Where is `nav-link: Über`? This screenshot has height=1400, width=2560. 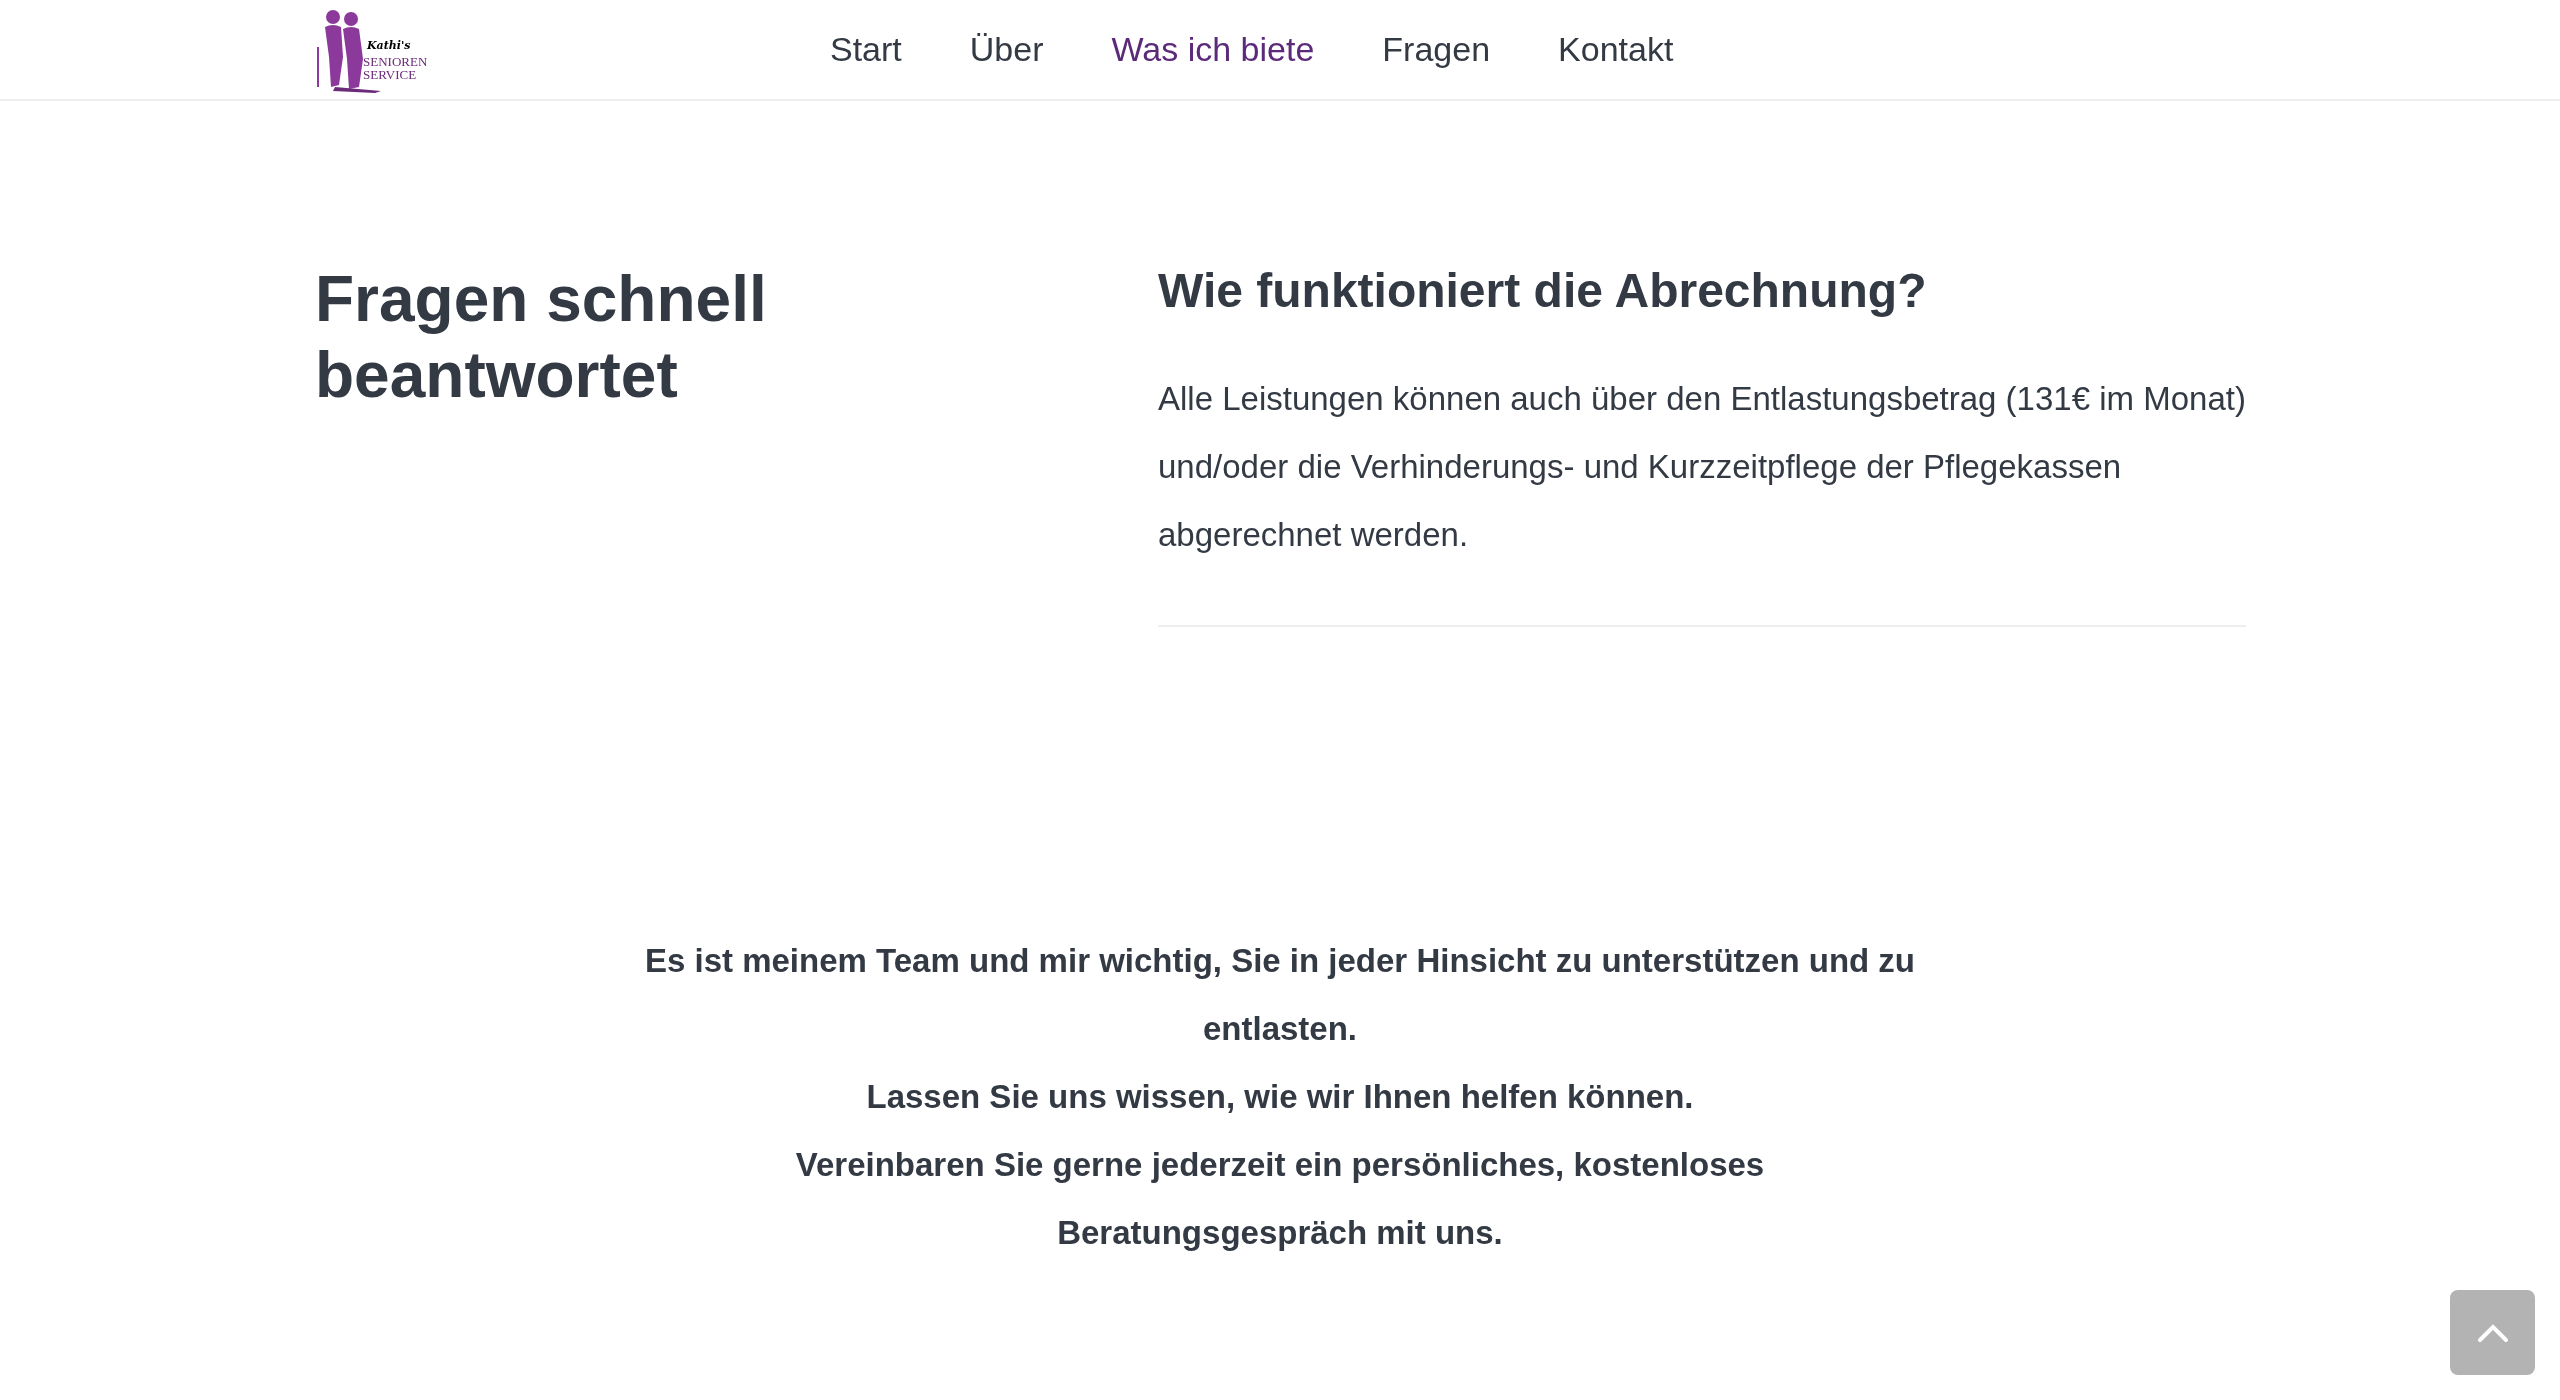
nav-link: Über is located at coordinates (1006, 49).